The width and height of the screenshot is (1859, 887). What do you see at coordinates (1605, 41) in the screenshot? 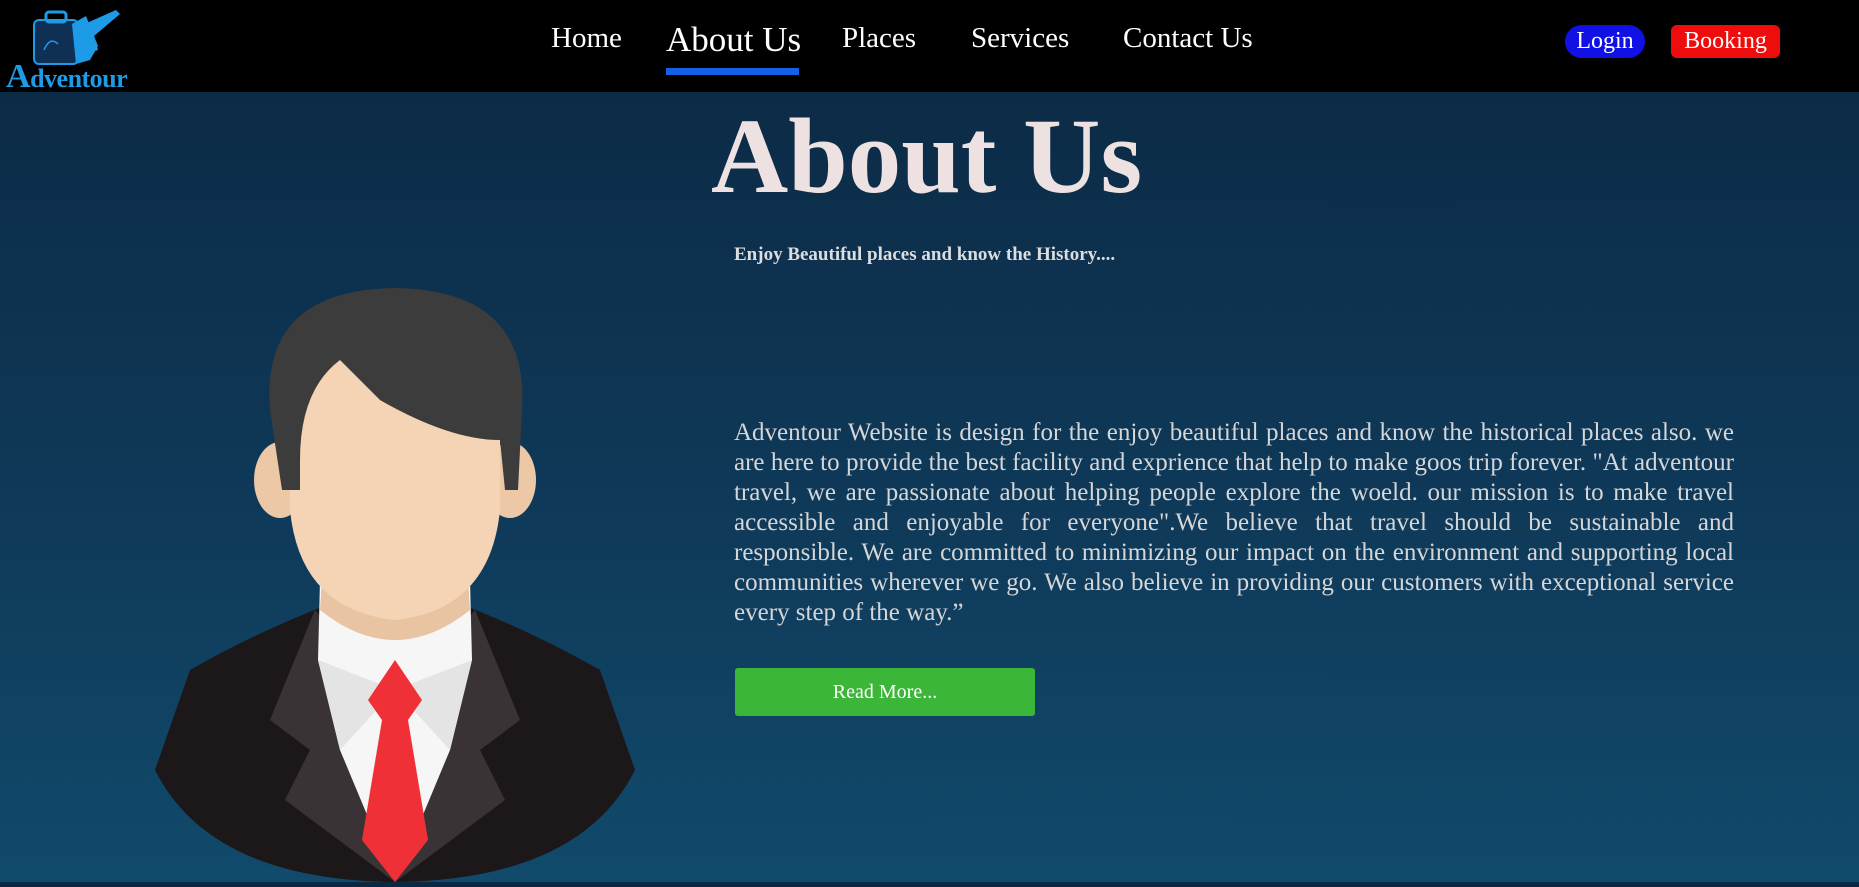
I see `login-button: Login` at bounding box center [1605, 41].